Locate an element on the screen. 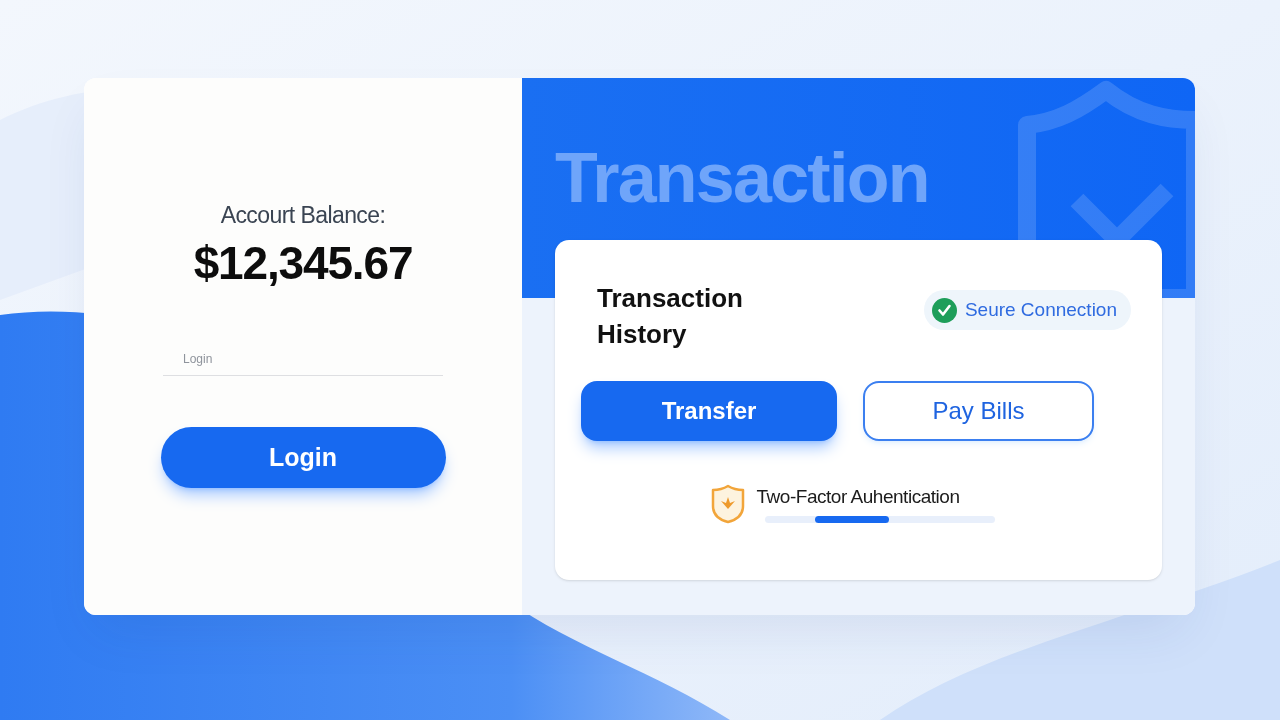  outline-action-button: Pay Bills is located at coordinates (978, 411).